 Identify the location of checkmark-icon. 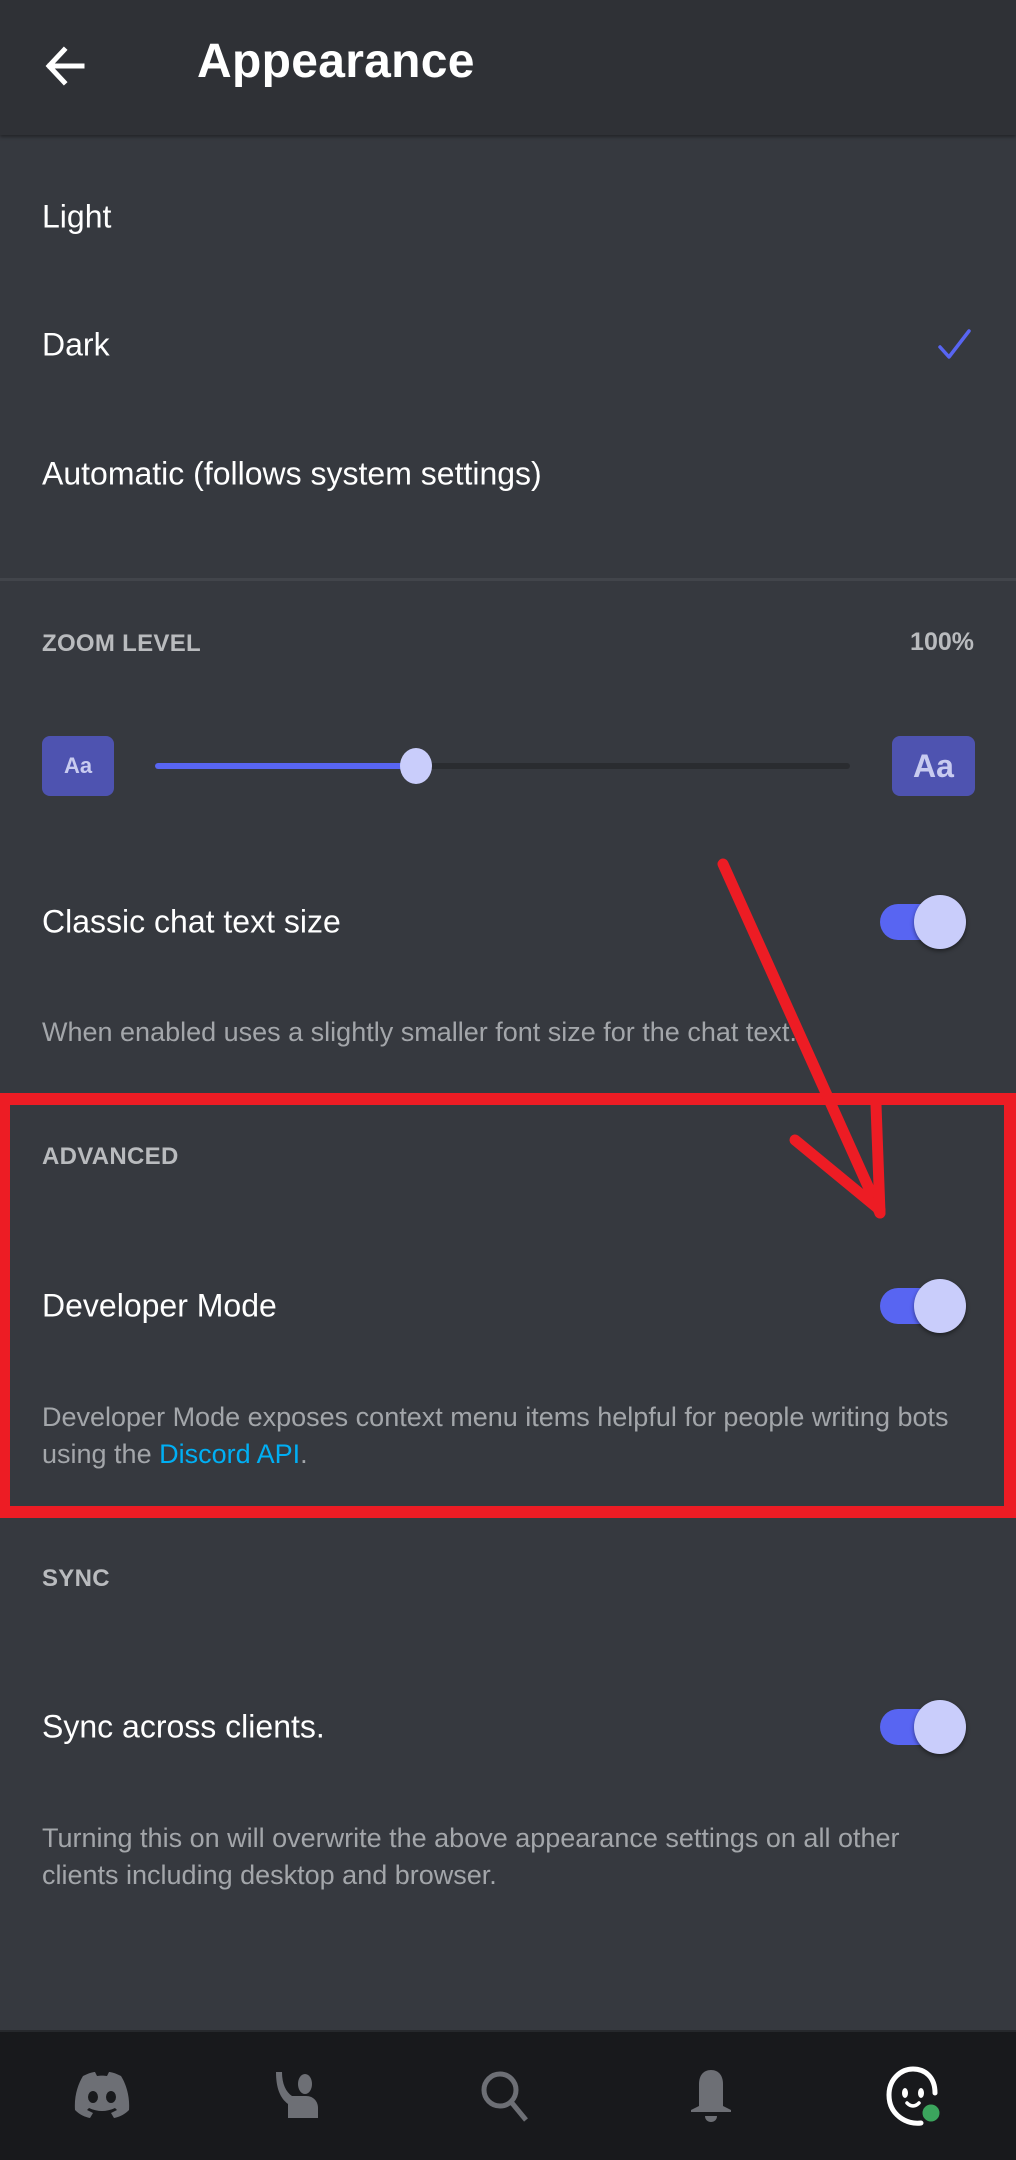
(954, 344).